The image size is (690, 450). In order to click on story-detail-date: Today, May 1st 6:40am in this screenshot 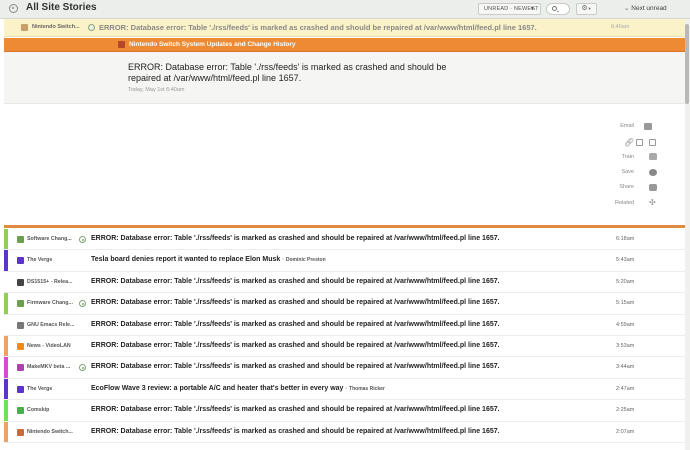, I will do `click(156, 90)`.